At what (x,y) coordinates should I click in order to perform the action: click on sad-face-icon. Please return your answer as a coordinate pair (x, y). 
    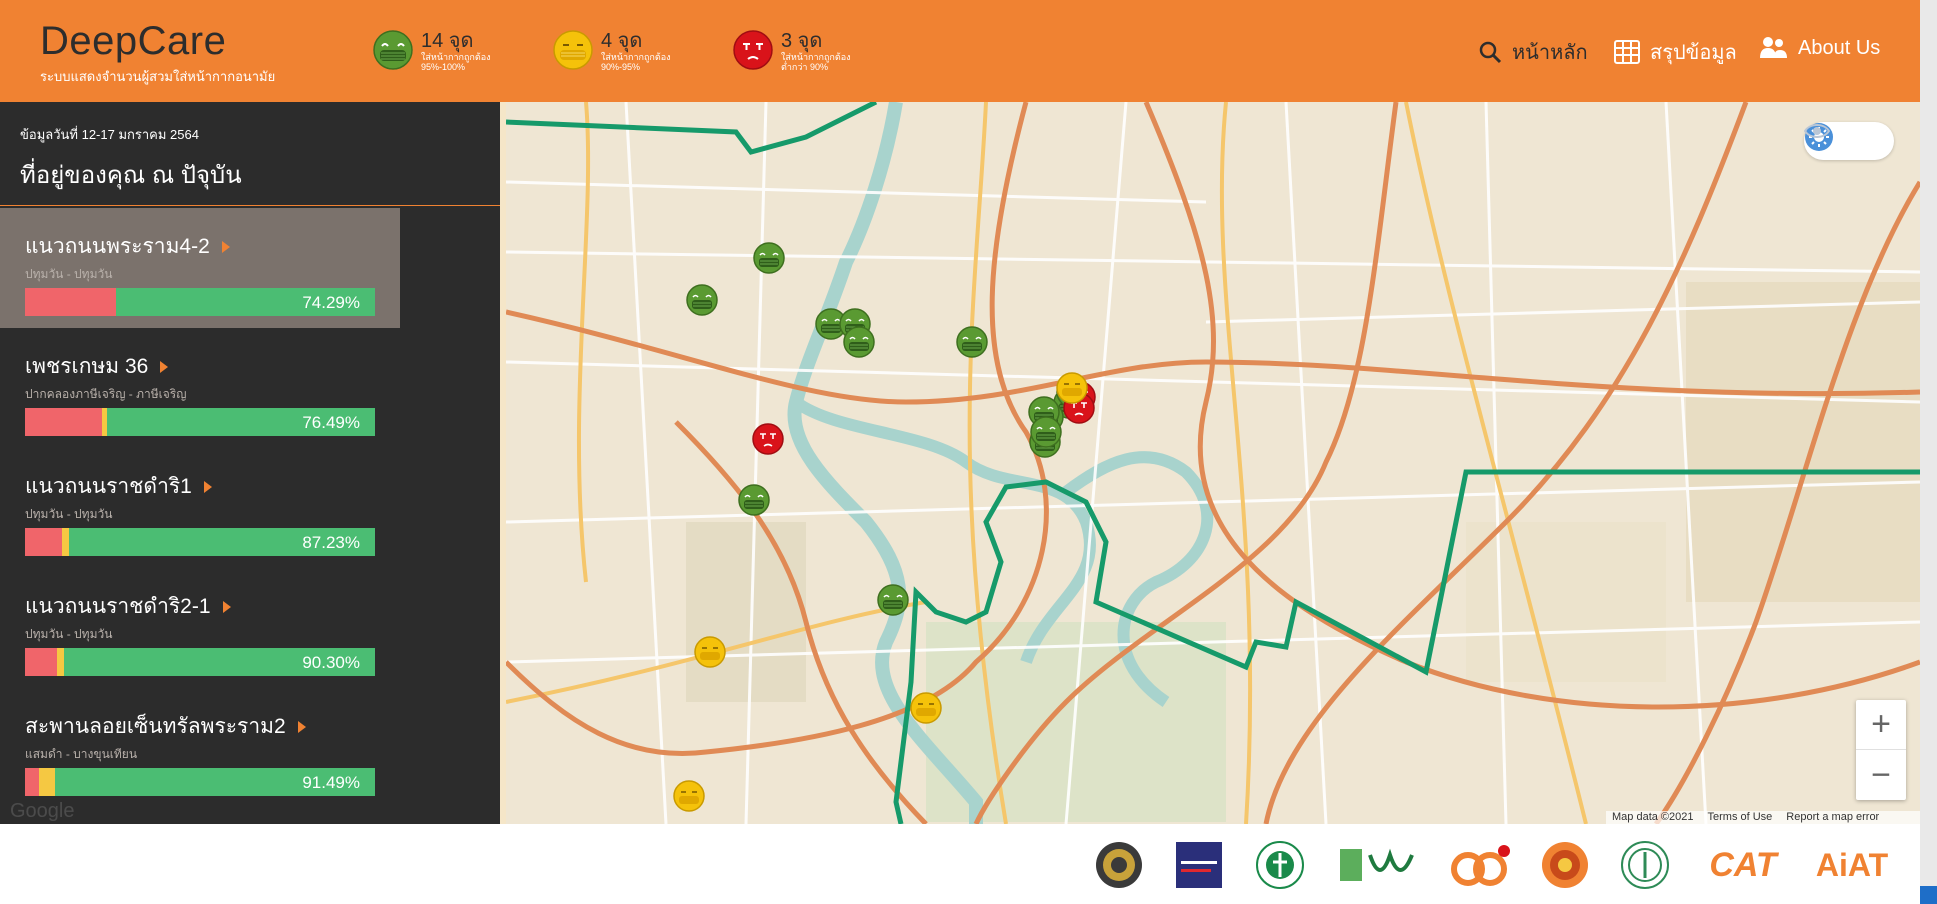
    Looking at the image, I should click on (753, 50).